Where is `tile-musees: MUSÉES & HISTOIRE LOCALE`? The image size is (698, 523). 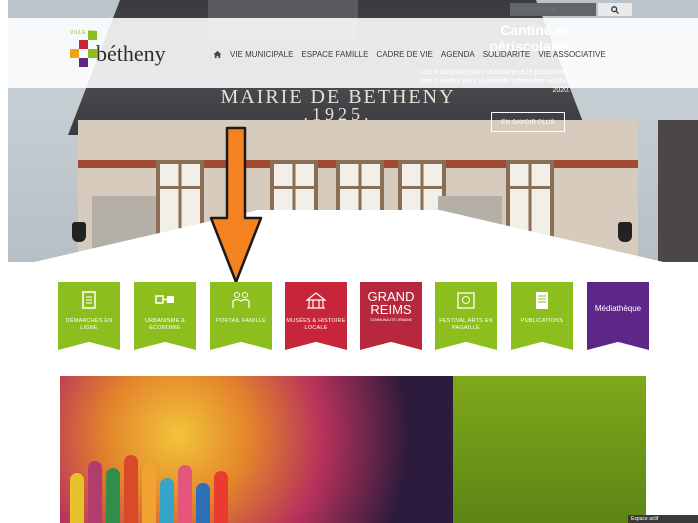 tile-musees: MUSÉES & HISTOIRE LOCALE is located at coordinates (316, 316).